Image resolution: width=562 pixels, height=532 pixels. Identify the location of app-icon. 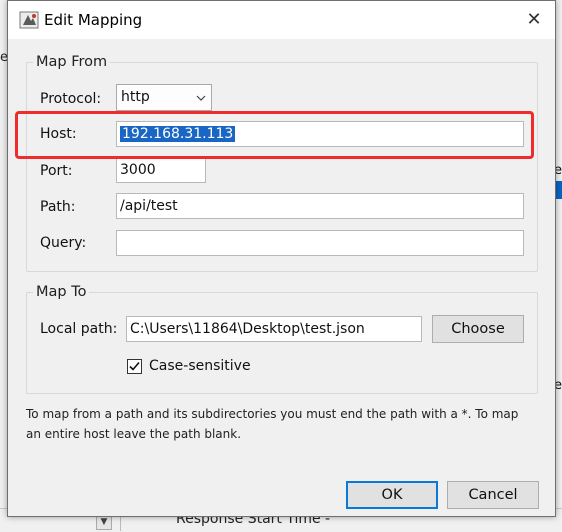
(29, 20).